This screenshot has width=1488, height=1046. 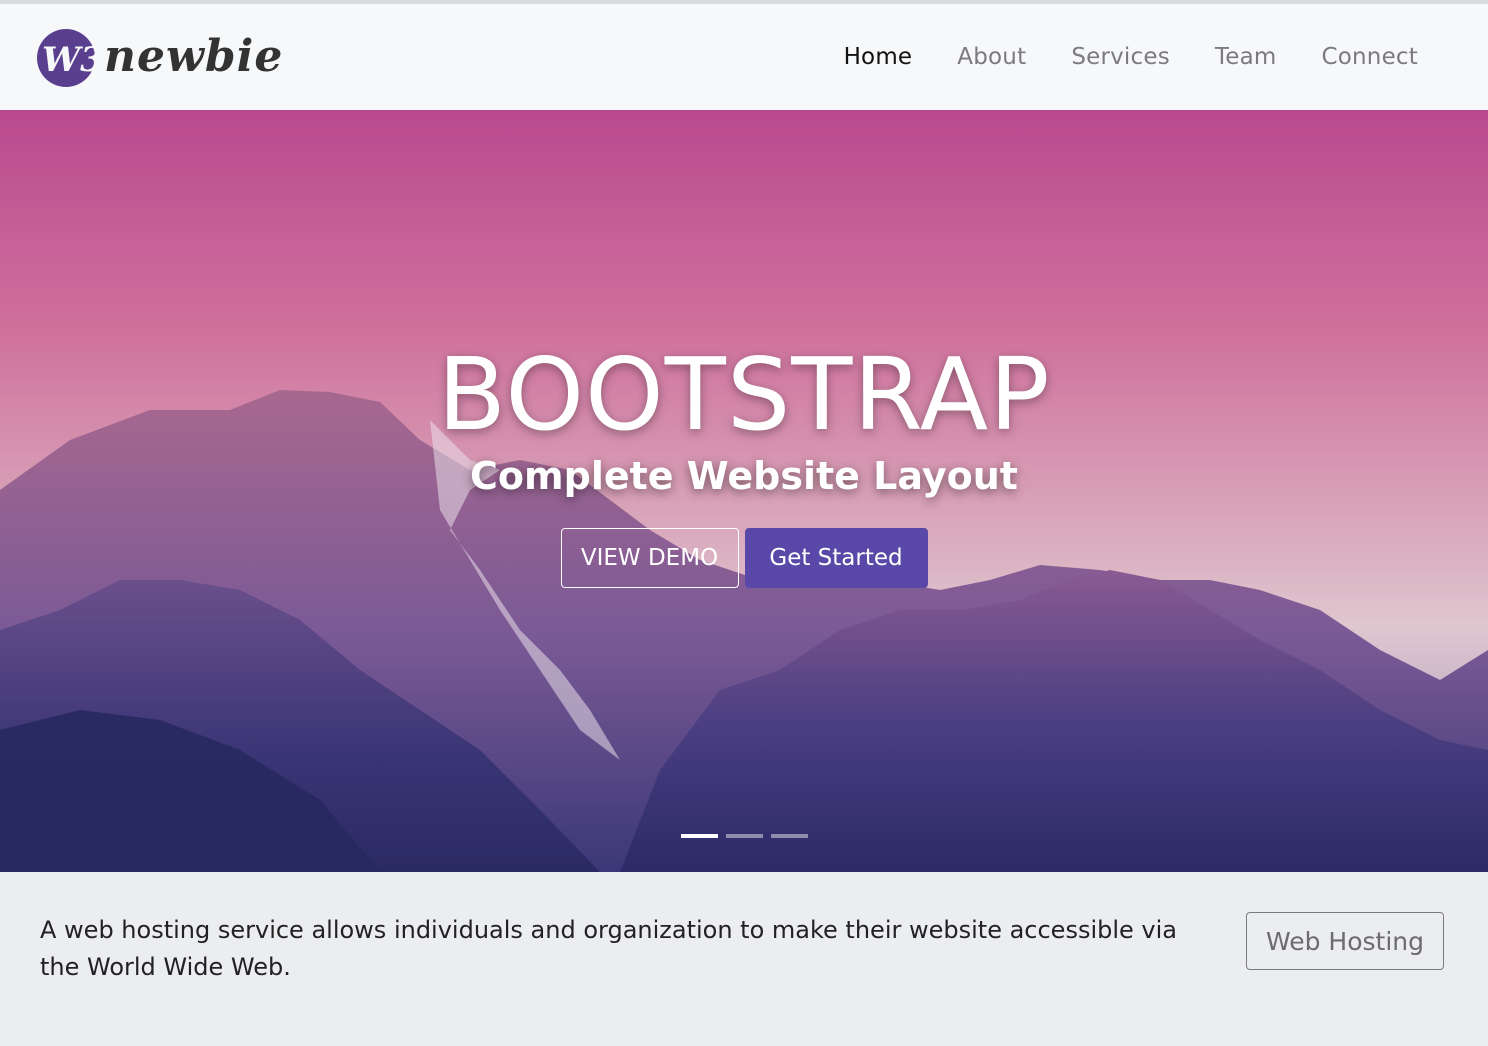 What do you see at coordinates (1246, 57) in the screenshot?
I see `nav-team: Team` at bounding box center [1246, 57].